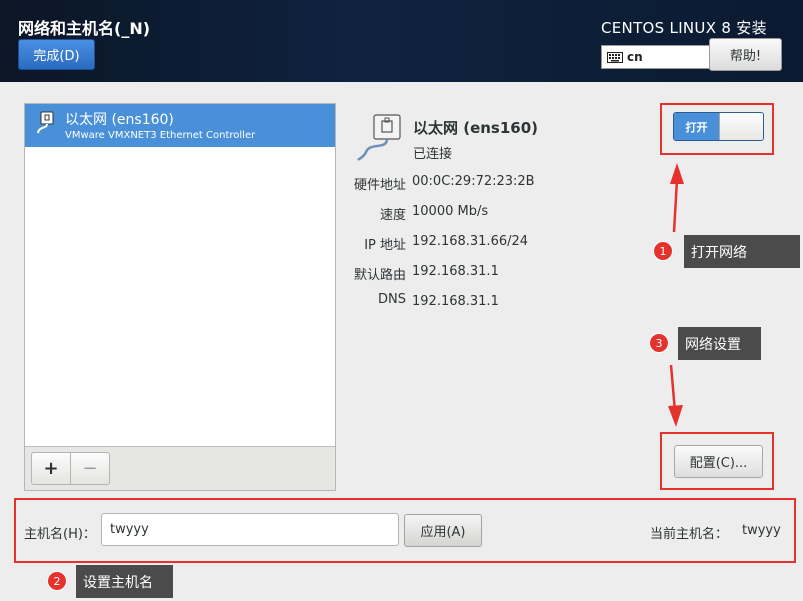 Image resolution: width=803 pixels, height=601 pixels. I want to click on annotation-badge-1: 1, so click(663, 251).